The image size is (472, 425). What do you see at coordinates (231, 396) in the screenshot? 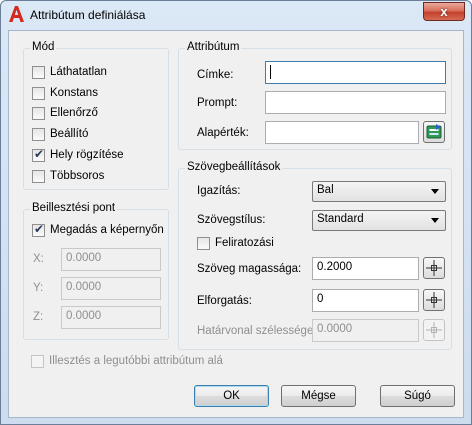
I see `ok-button: OK` at bounding box center [231, 396].